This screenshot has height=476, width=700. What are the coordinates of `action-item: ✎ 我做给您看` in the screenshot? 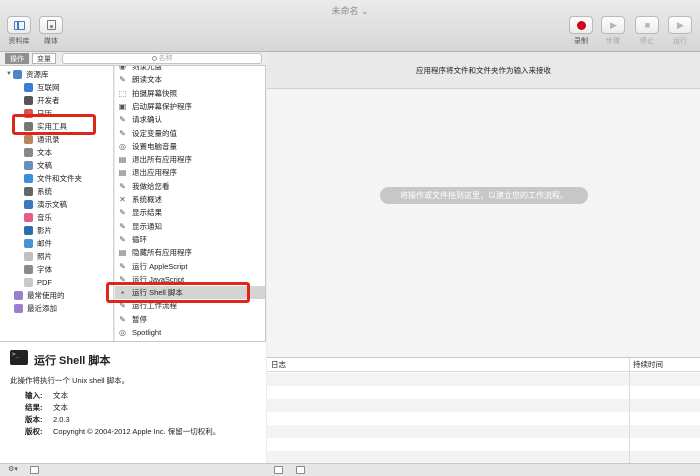 It's located at (190, 186).